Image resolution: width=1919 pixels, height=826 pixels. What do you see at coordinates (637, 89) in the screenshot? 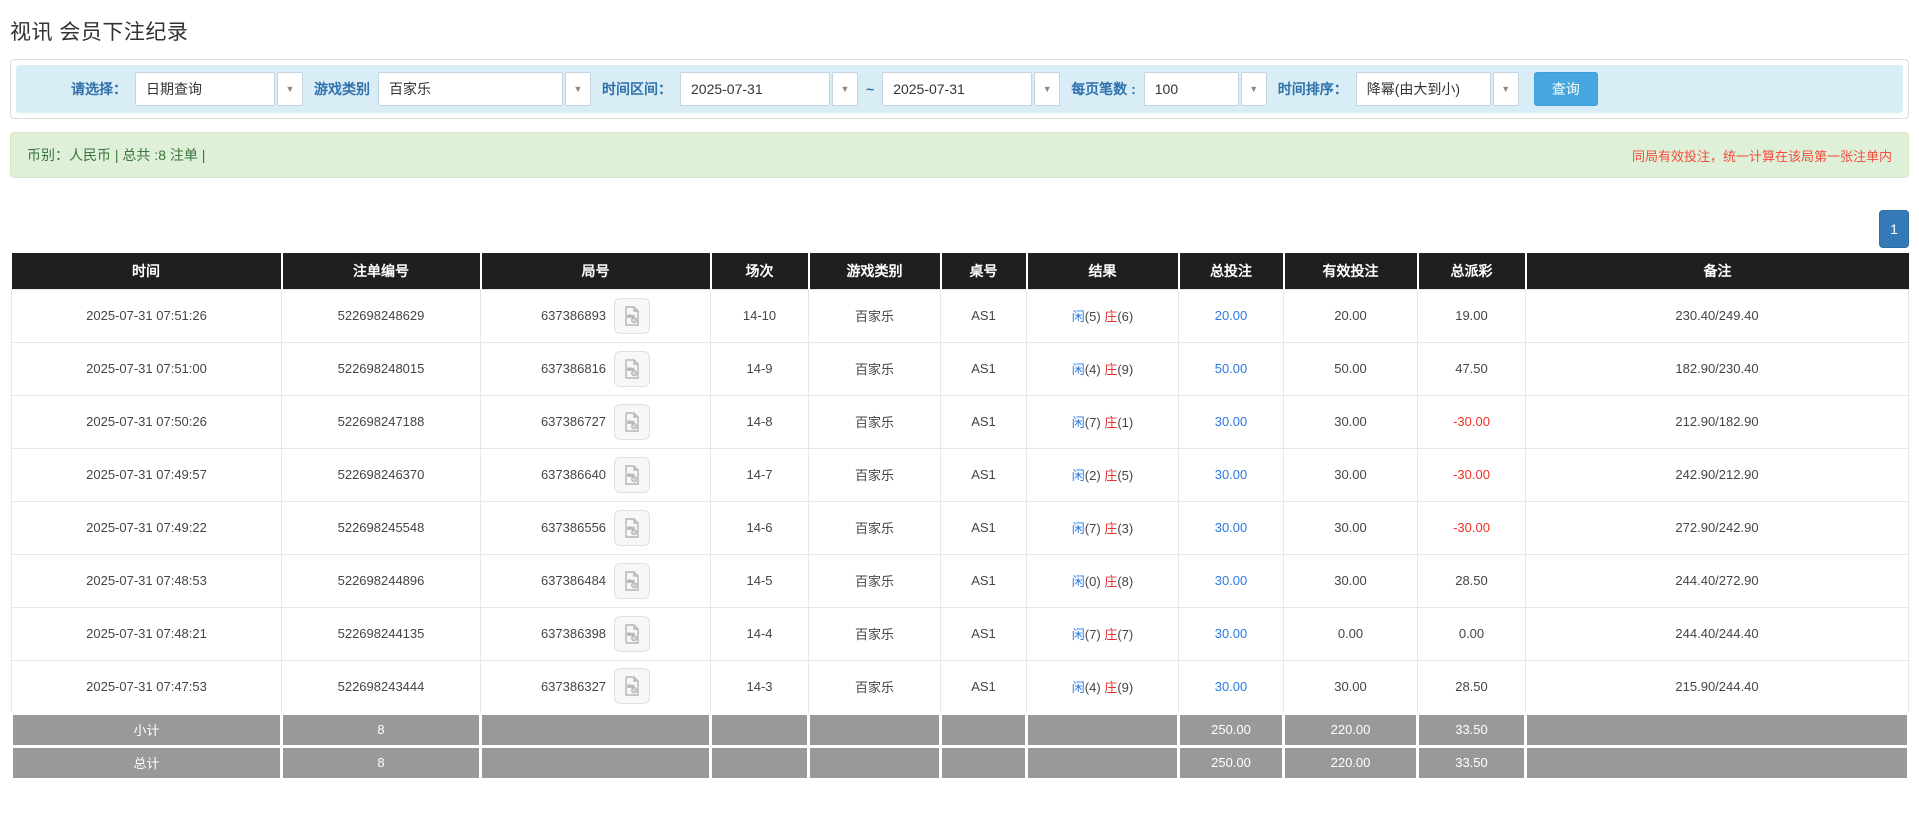
I see `date-range-label: 时间区间：` at bounding box center [637, 89].